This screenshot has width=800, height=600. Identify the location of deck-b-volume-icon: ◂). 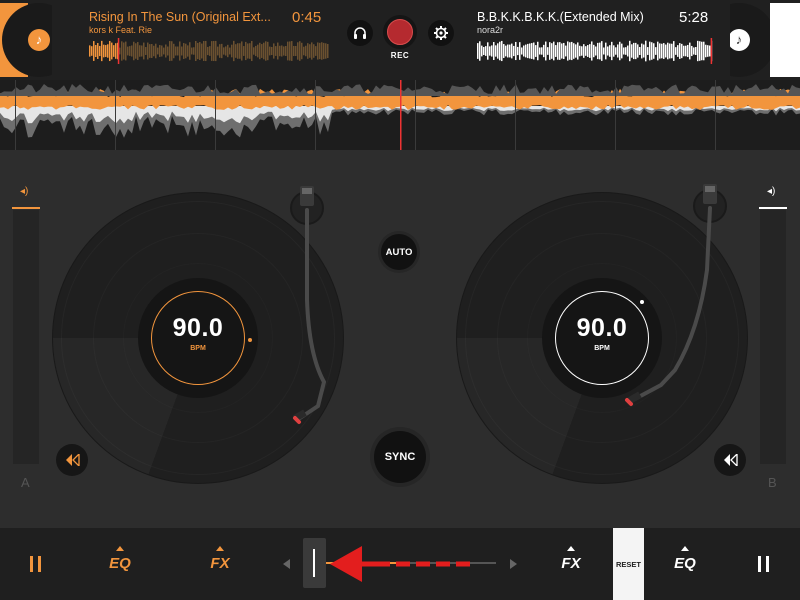
(771, 191).